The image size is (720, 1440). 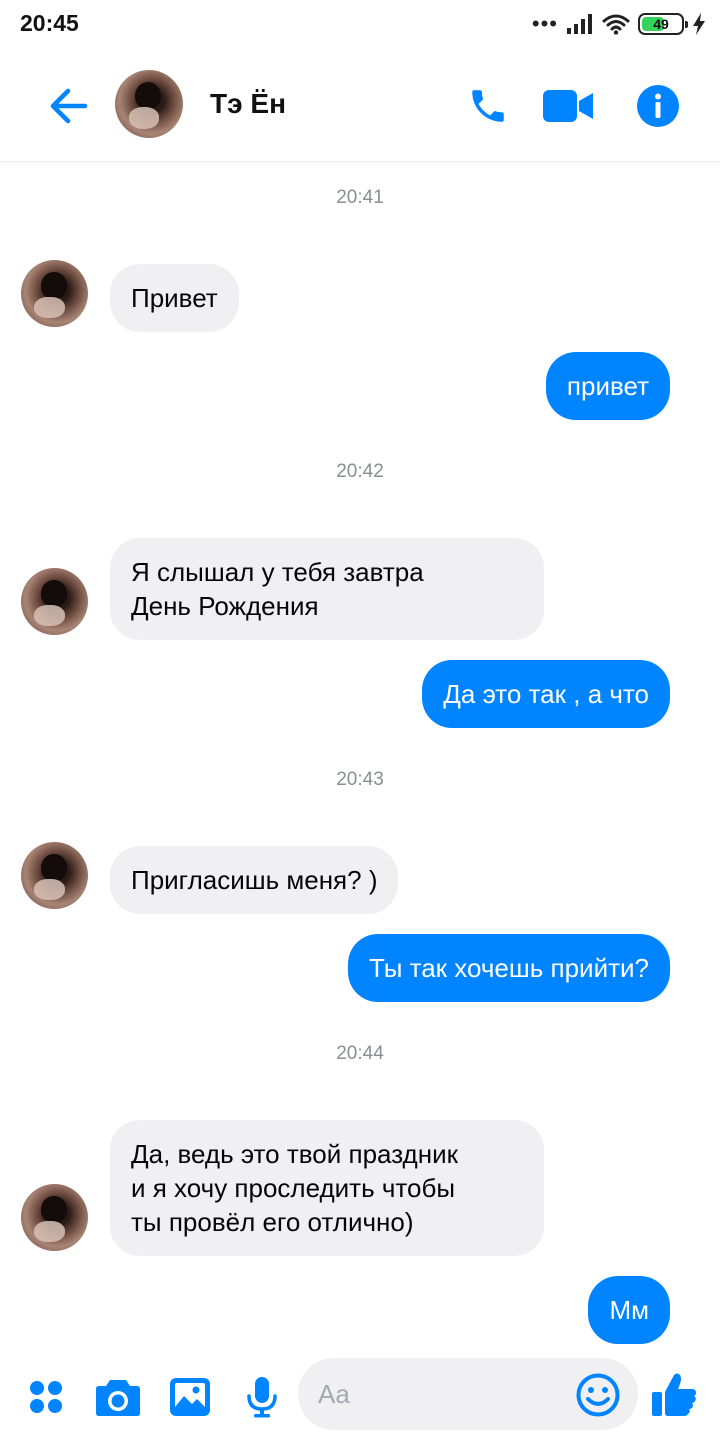 I want to click on voice-call-button, so click(x=488, y=106).